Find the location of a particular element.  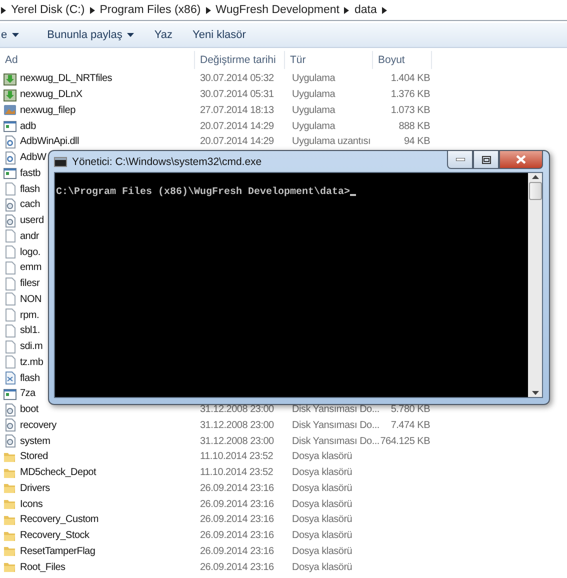

breadcrumb-item: Yerel Disk (C:) is located at coordinates (48, 10).